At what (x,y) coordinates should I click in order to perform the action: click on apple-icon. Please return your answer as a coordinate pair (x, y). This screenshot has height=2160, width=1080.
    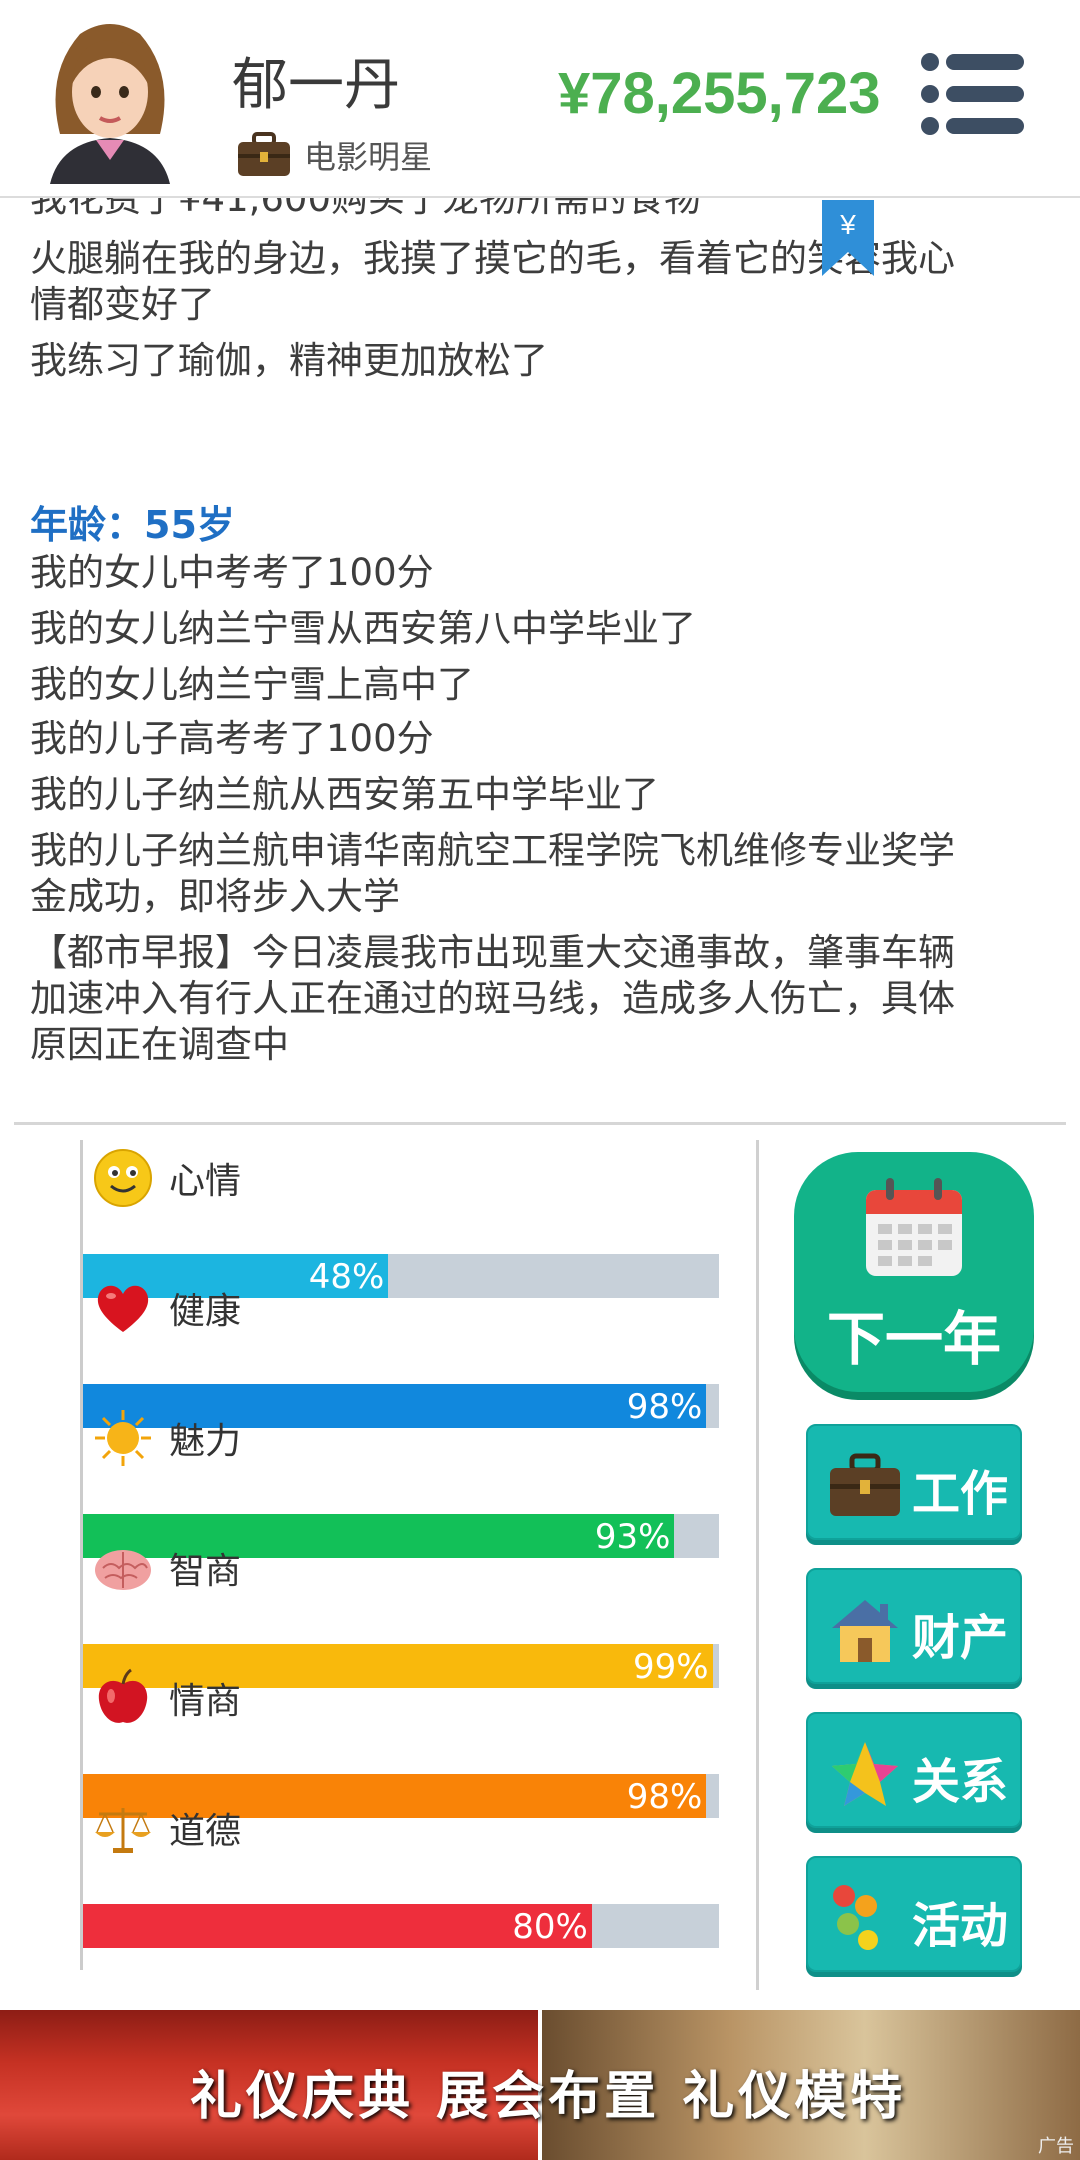
    Looking at the image, I should click on (123, 1695).